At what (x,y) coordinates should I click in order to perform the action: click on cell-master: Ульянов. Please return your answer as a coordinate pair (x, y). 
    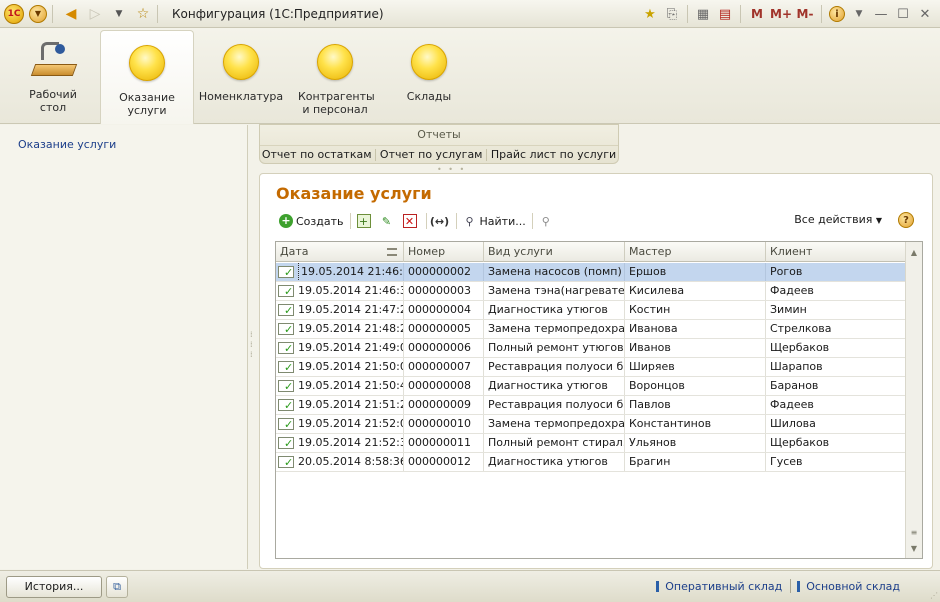
    Looking at the image, I should click on (695, 443).